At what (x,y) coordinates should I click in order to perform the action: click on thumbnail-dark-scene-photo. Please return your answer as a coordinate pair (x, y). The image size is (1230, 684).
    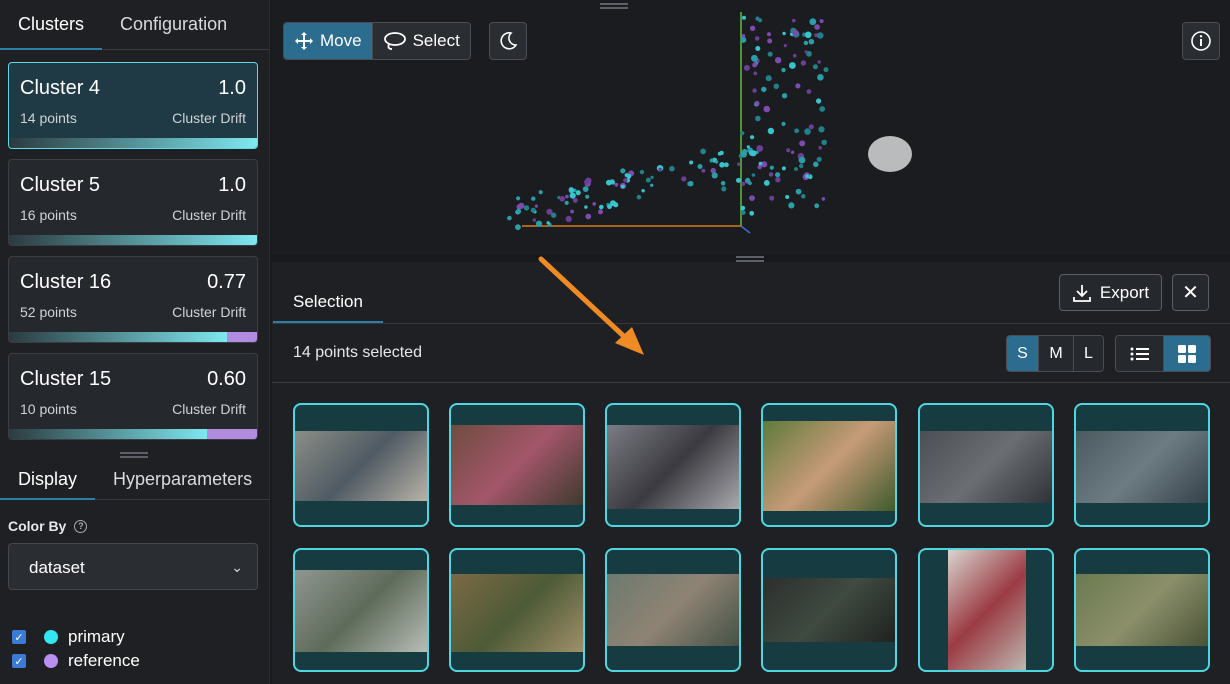
    Looking at the image, I should click on (829, 610).